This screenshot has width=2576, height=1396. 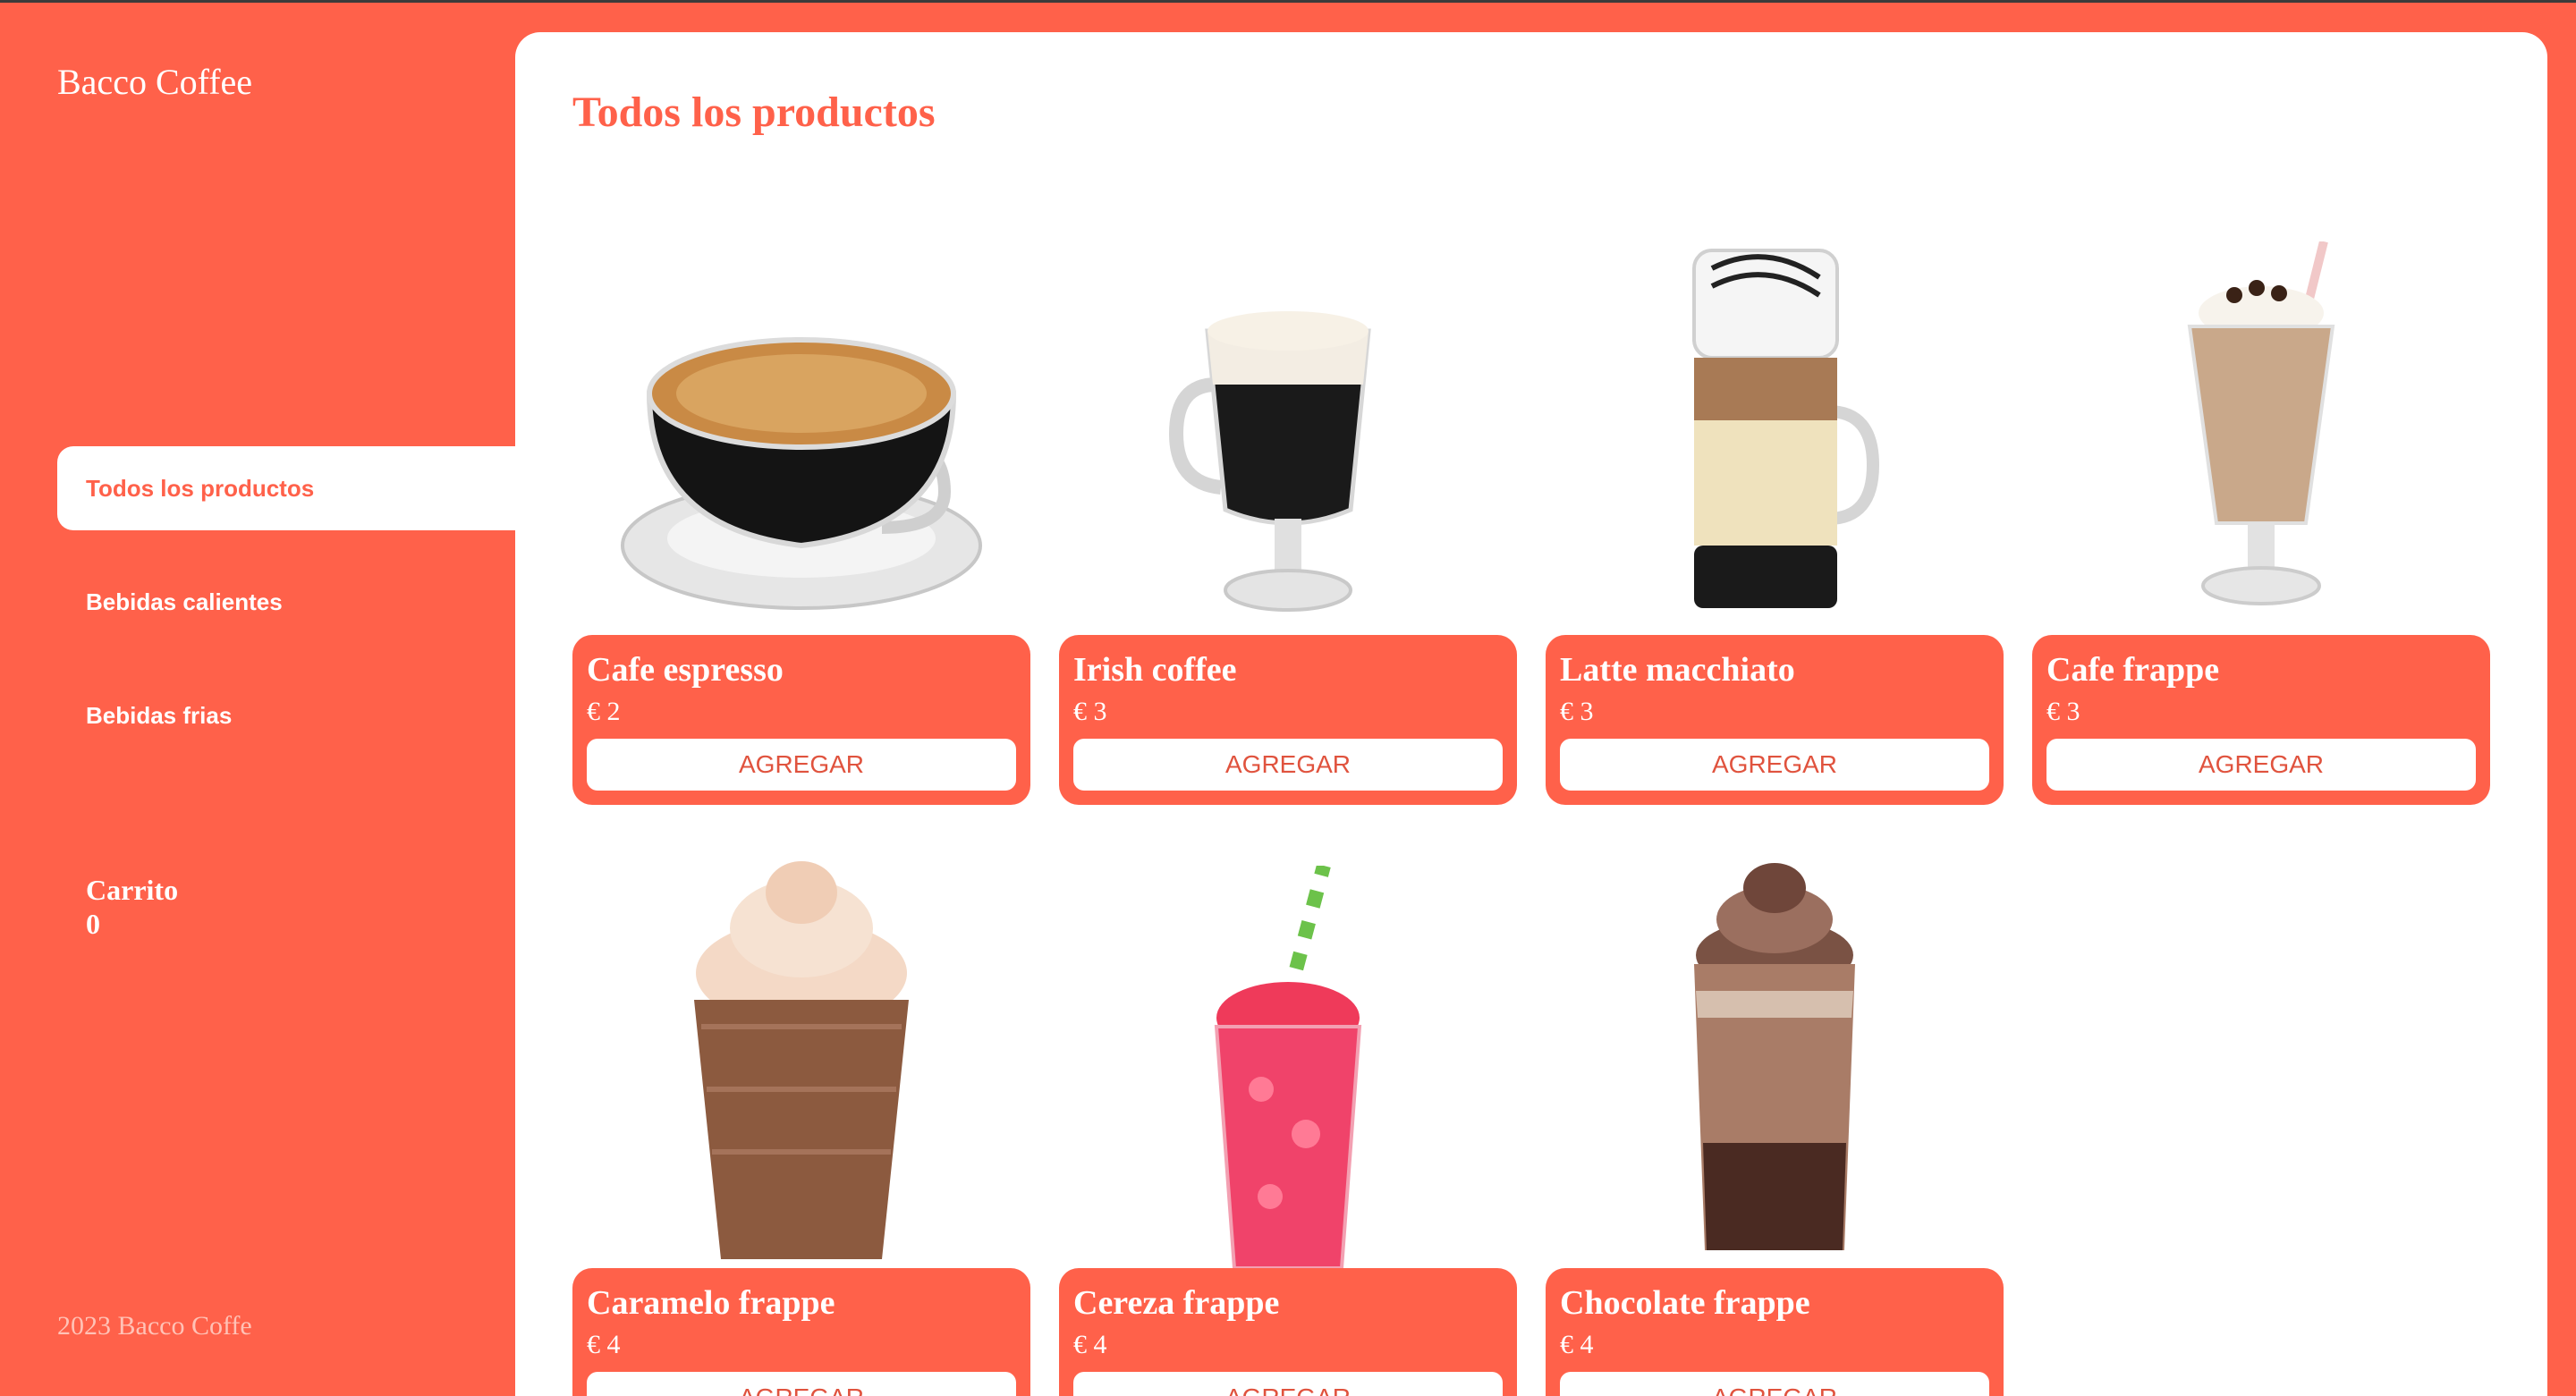 I want to click on espresso-cup-icon, so click(x=801, y=422).